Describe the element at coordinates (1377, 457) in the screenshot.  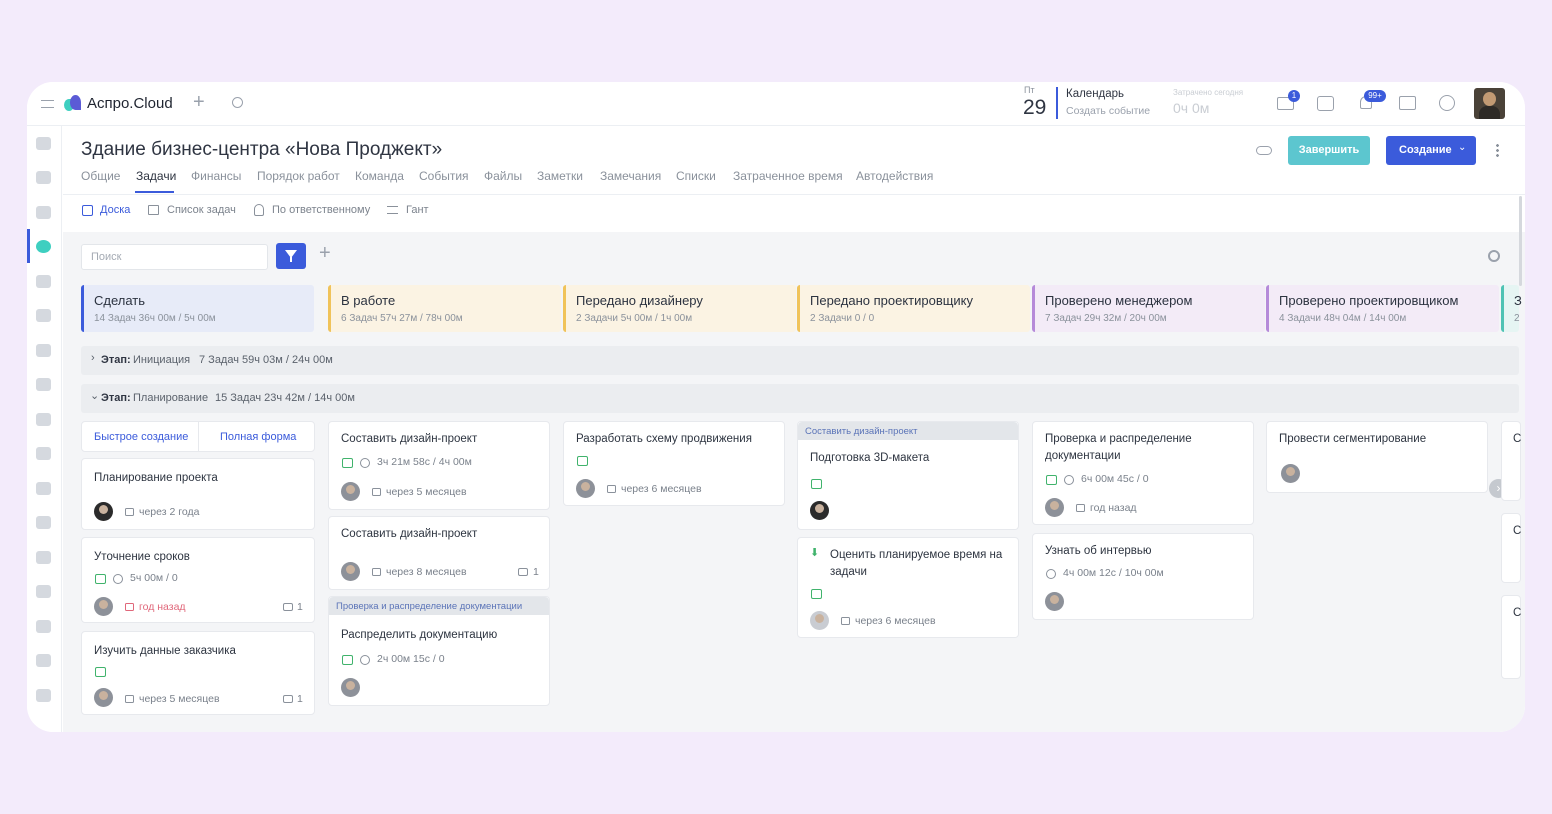
I see `task-card: Провести сегментирование` at that location.